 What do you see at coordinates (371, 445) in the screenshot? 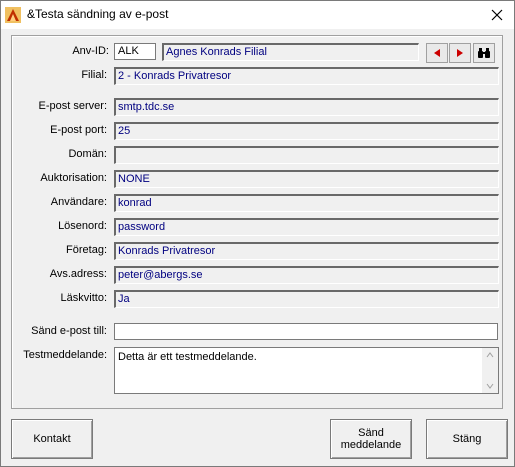
I see `send-button-label-2: meddelande` at bounding box center [371, 445].